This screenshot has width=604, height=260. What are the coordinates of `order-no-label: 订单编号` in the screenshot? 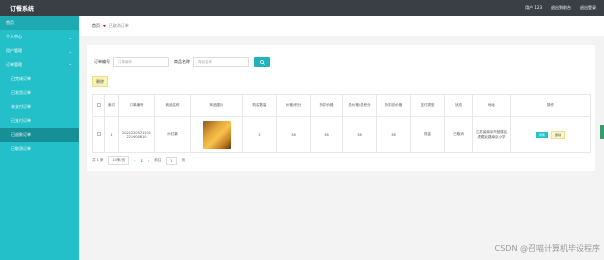 It's located at (102, 61).